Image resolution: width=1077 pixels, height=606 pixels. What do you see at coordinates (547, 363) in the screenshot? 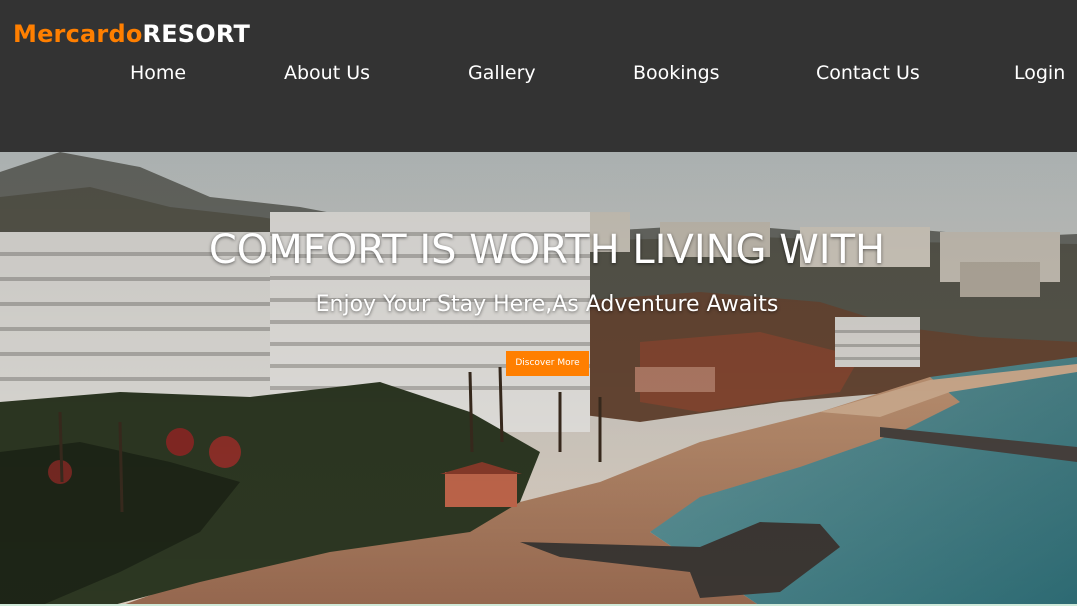
I see `discover-more-button: Discover More` at bounding box center [547, 363].